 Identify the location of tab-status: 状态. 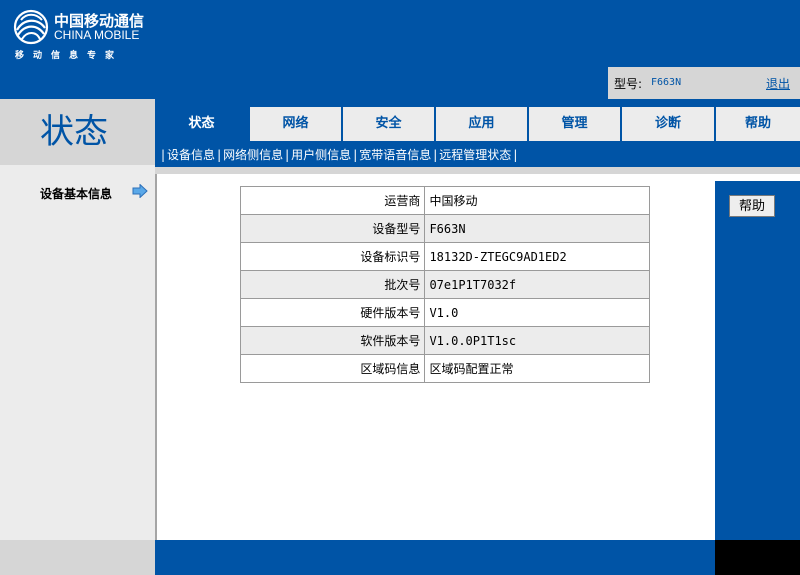
(201, 124).